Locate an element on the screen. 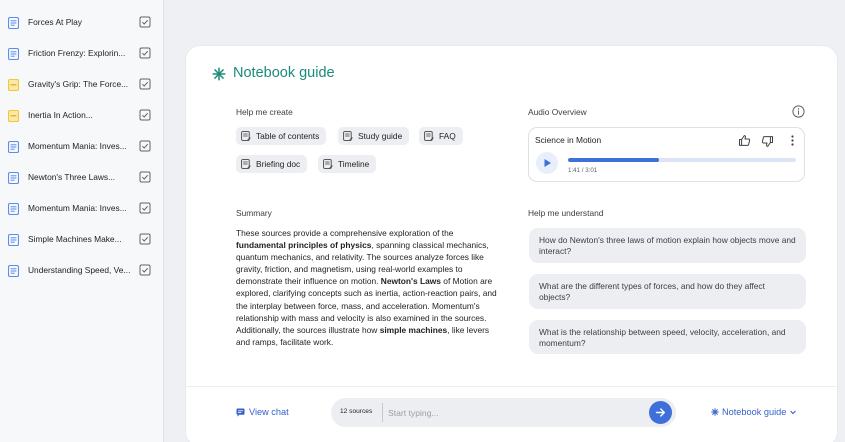 This screenshot has height=442, width=845. page-title: Notebook guide is located at coordinates (284, 73).